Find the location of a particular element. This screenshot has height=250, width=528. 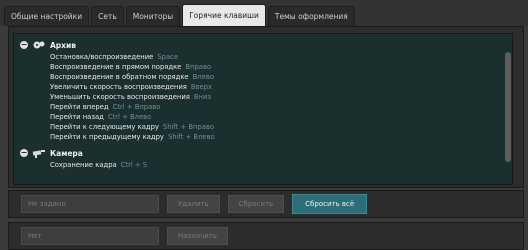

shortcut-label: Ctrl + Вправо is located at coordinates (136, 107).